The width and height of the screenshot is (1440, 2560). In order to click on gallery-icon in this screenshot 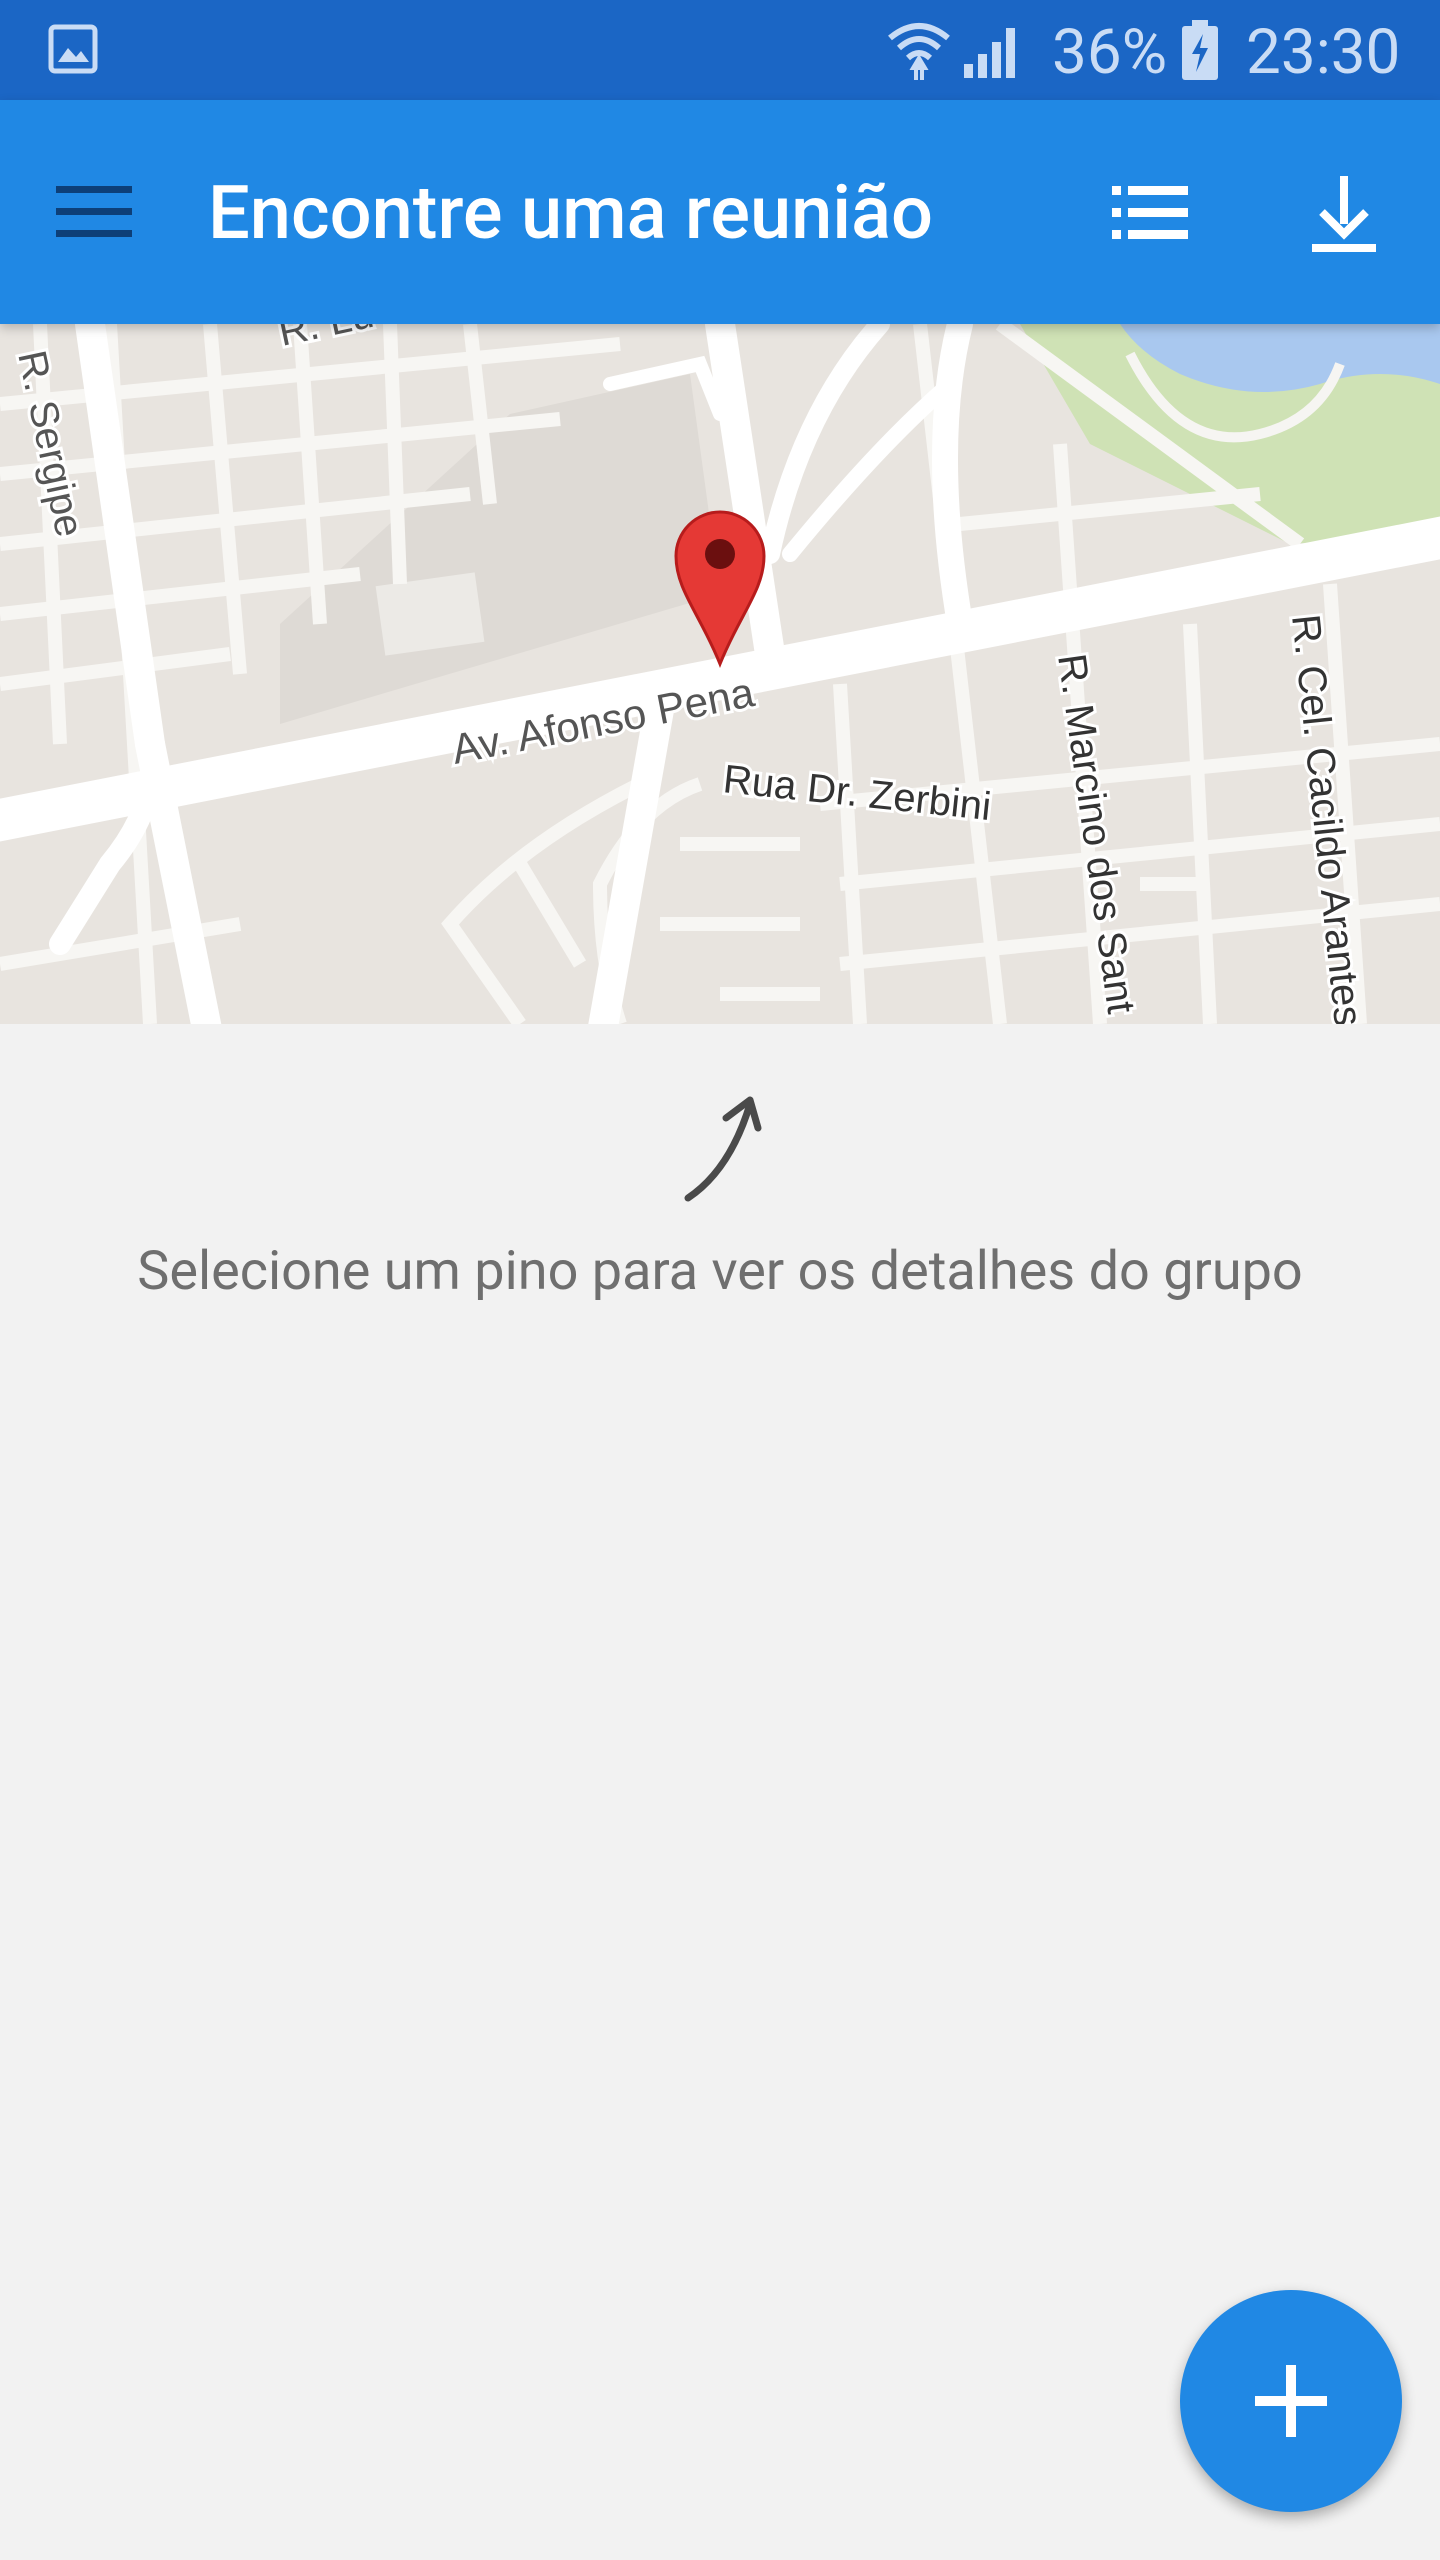, I will do `click(73, 51)`.